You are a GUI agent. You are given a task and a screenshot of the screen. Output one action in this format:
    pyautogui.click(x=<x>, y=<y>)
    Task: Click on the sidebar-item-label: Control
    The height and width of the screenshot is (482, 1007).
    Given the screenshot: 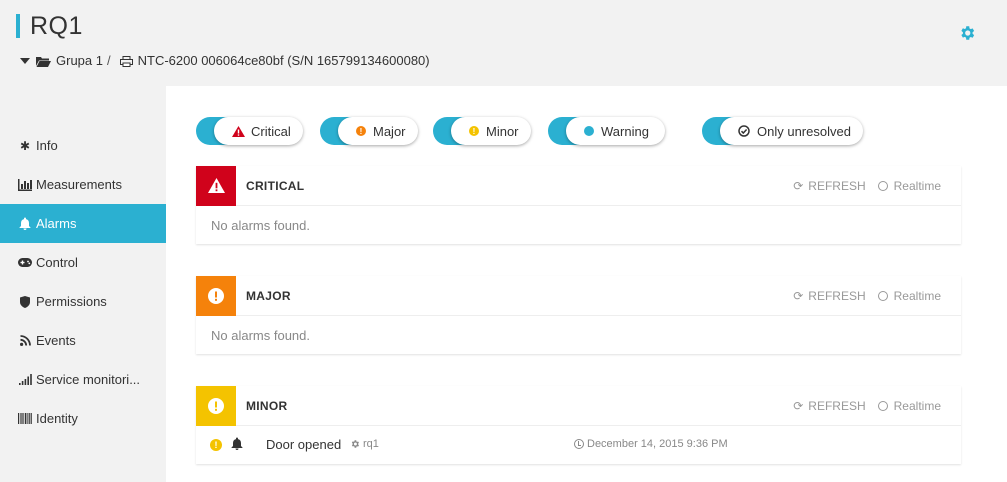 What is the action you would take?
    pyautogui.click(x=57, y=262)
    